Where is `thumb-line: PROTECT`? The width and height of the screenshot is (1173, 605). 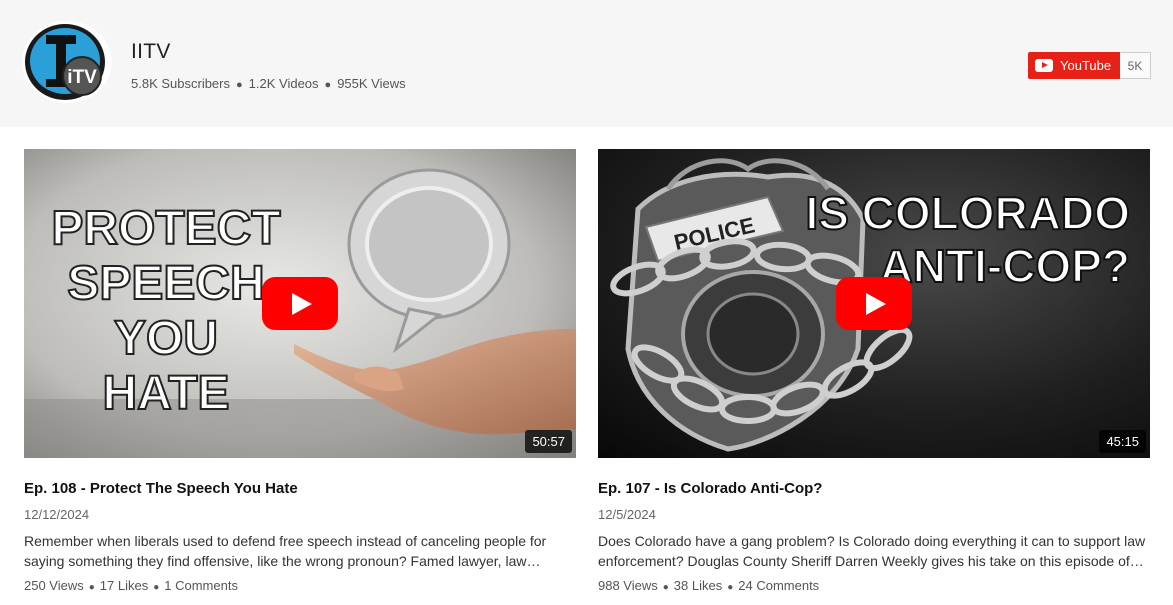
thumb-line: PROTECT is located at coordinates (165, 228).